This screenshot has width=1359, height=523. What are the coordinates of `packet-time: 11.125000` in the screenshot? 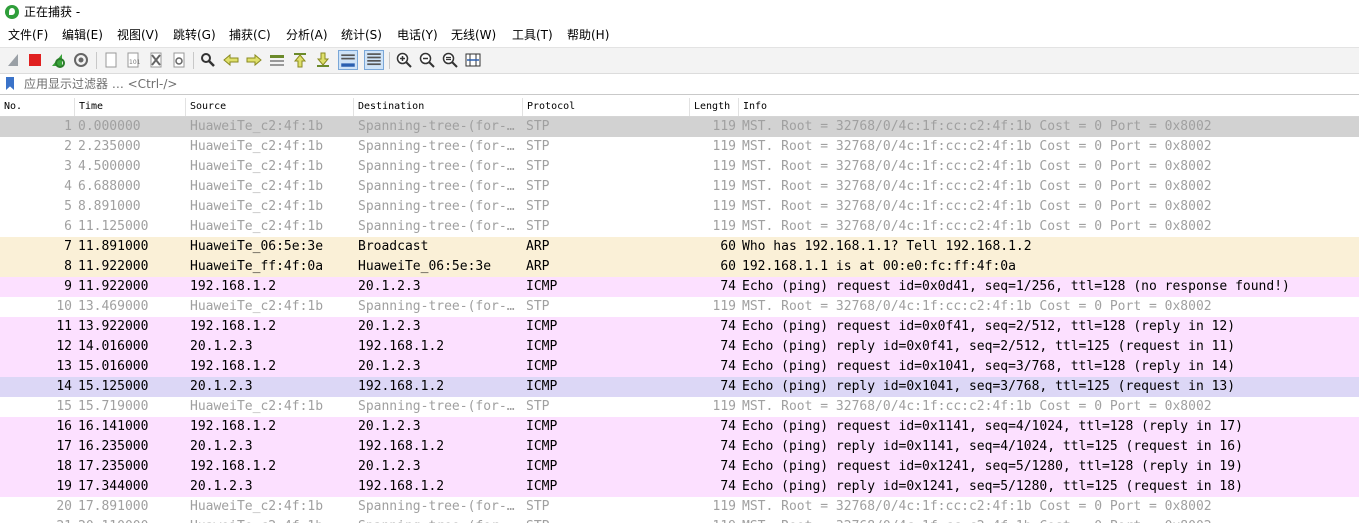 It's located at (113, 226).